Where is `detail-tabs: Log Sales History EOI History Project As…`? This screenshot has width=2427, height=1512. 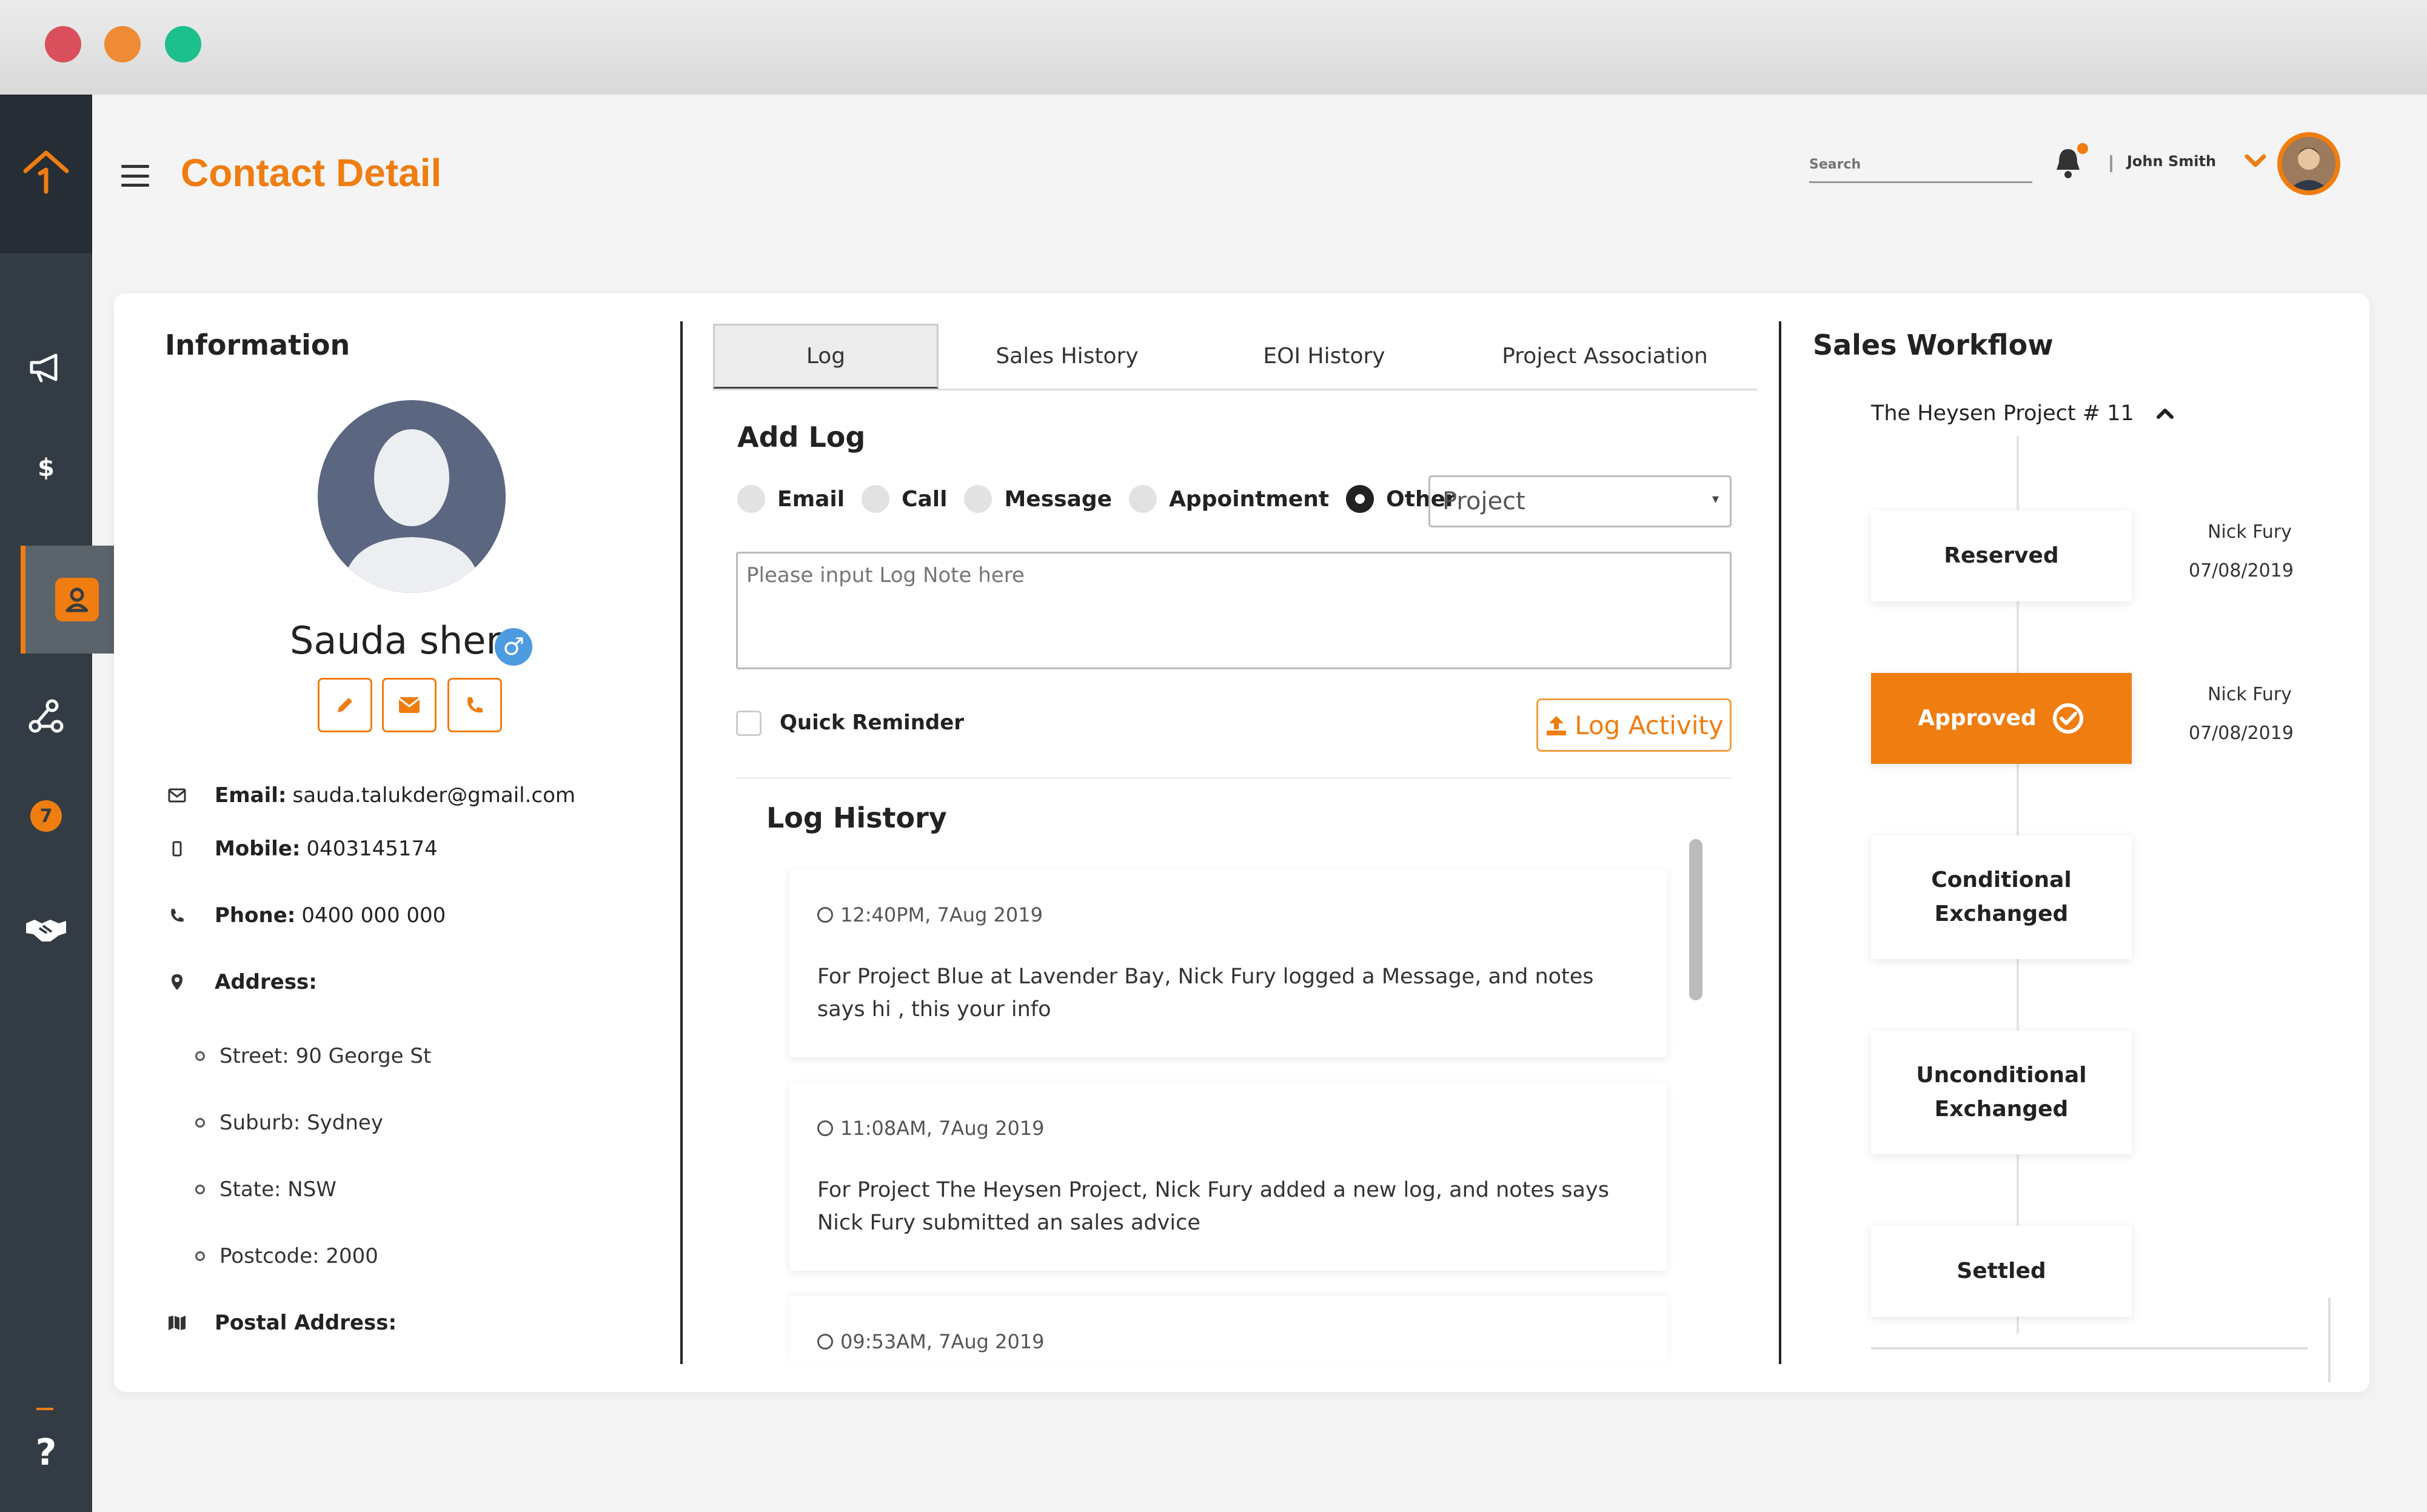
detail-tabs: Log Sales History EOI History Project As… is located at coordinates (1235, 357).